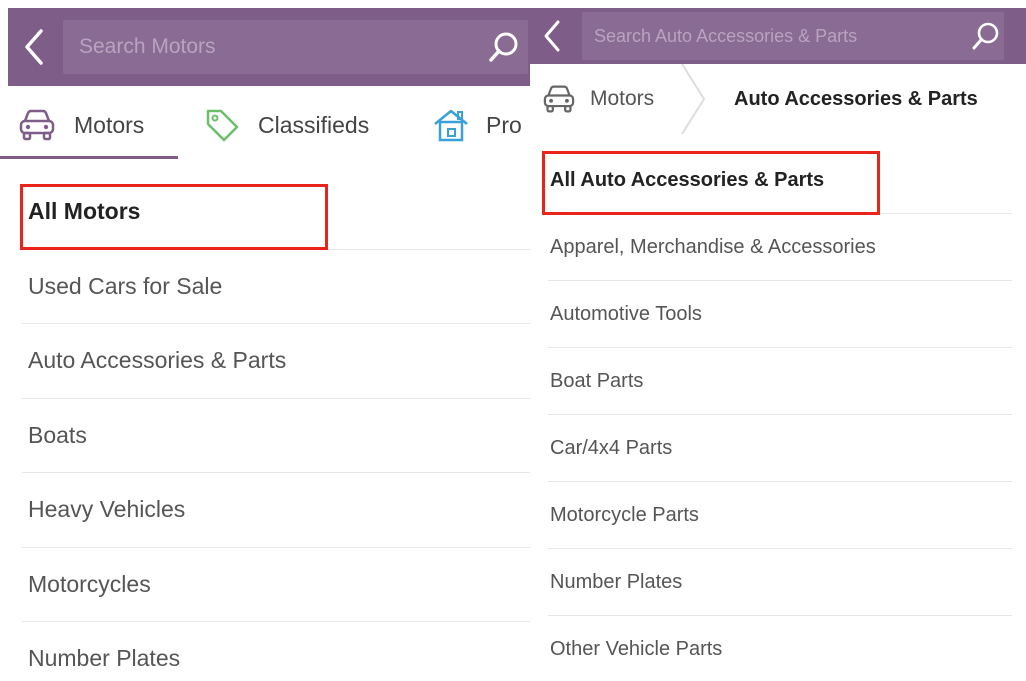 This screenshot has height=681, width=1026. I want to click on tab-property: Pro, so click(477, 125).